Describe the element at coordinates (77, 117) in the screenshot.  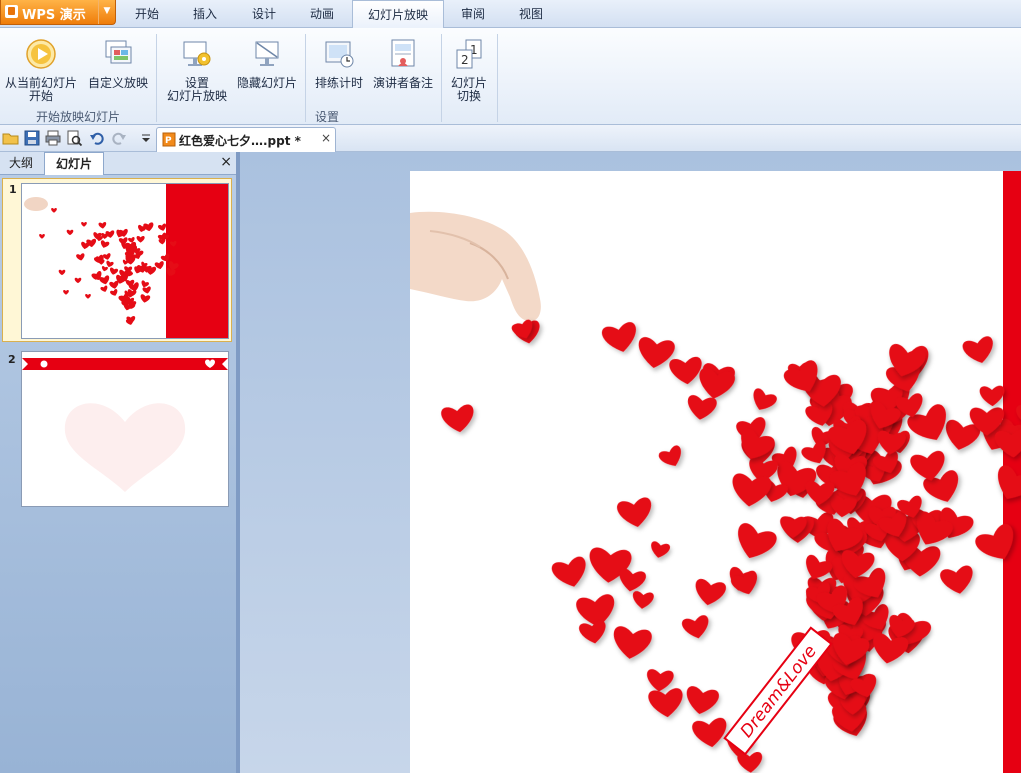
I see `group-label-start-show: 开始放映幻灯片` at that location.